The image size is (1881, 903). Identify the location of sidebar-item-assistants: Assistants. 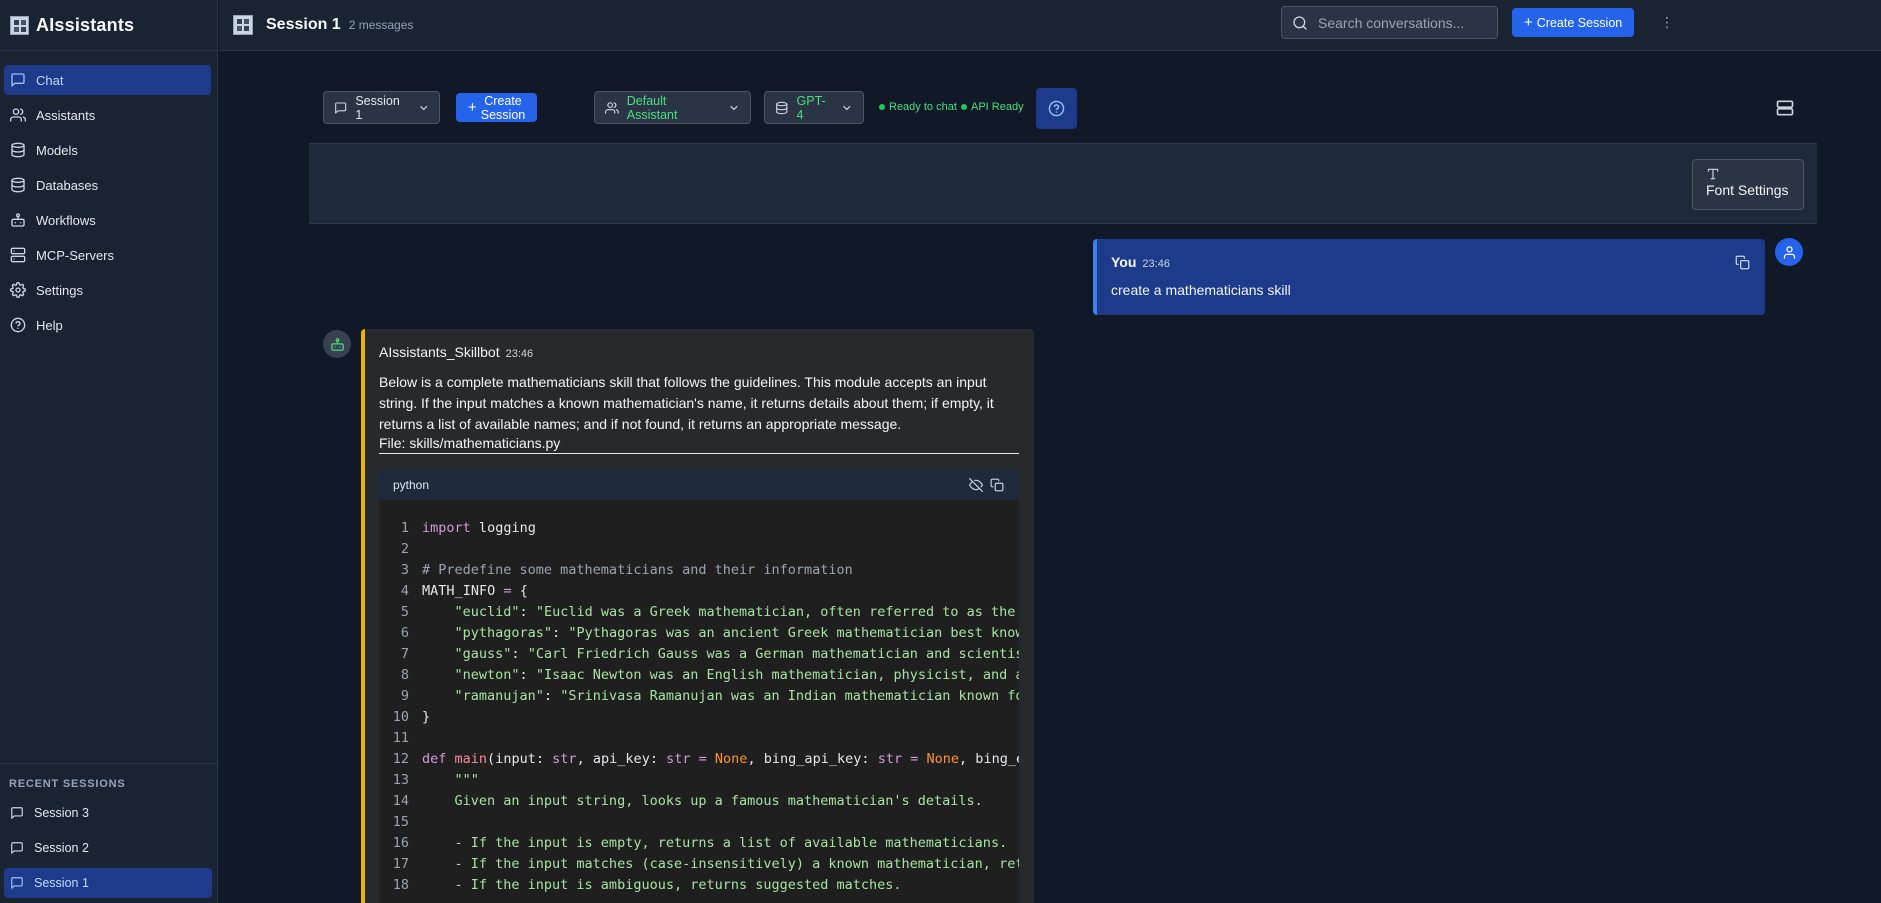
(107, 115).